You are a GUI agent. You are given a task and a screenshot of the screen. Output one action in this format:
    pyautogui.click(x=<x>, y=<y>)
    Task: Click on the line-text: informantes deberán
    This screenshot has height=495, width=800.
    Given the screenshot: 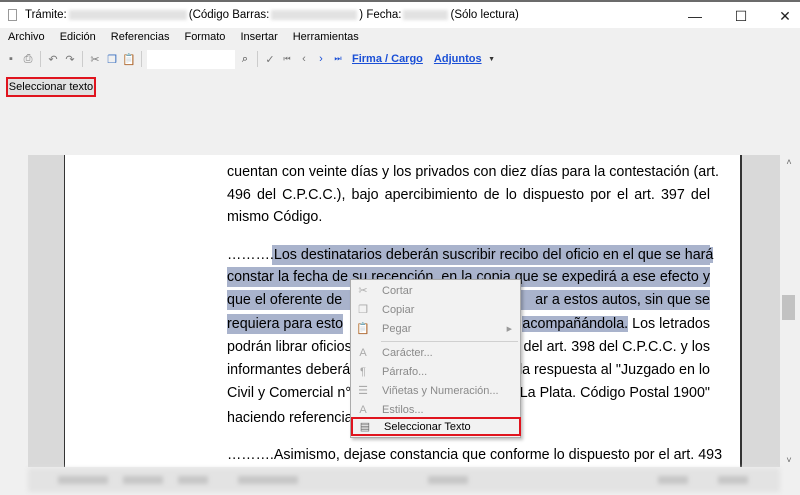 What is the action you would take?
    pyautogui.click(x=293, y=370)
    